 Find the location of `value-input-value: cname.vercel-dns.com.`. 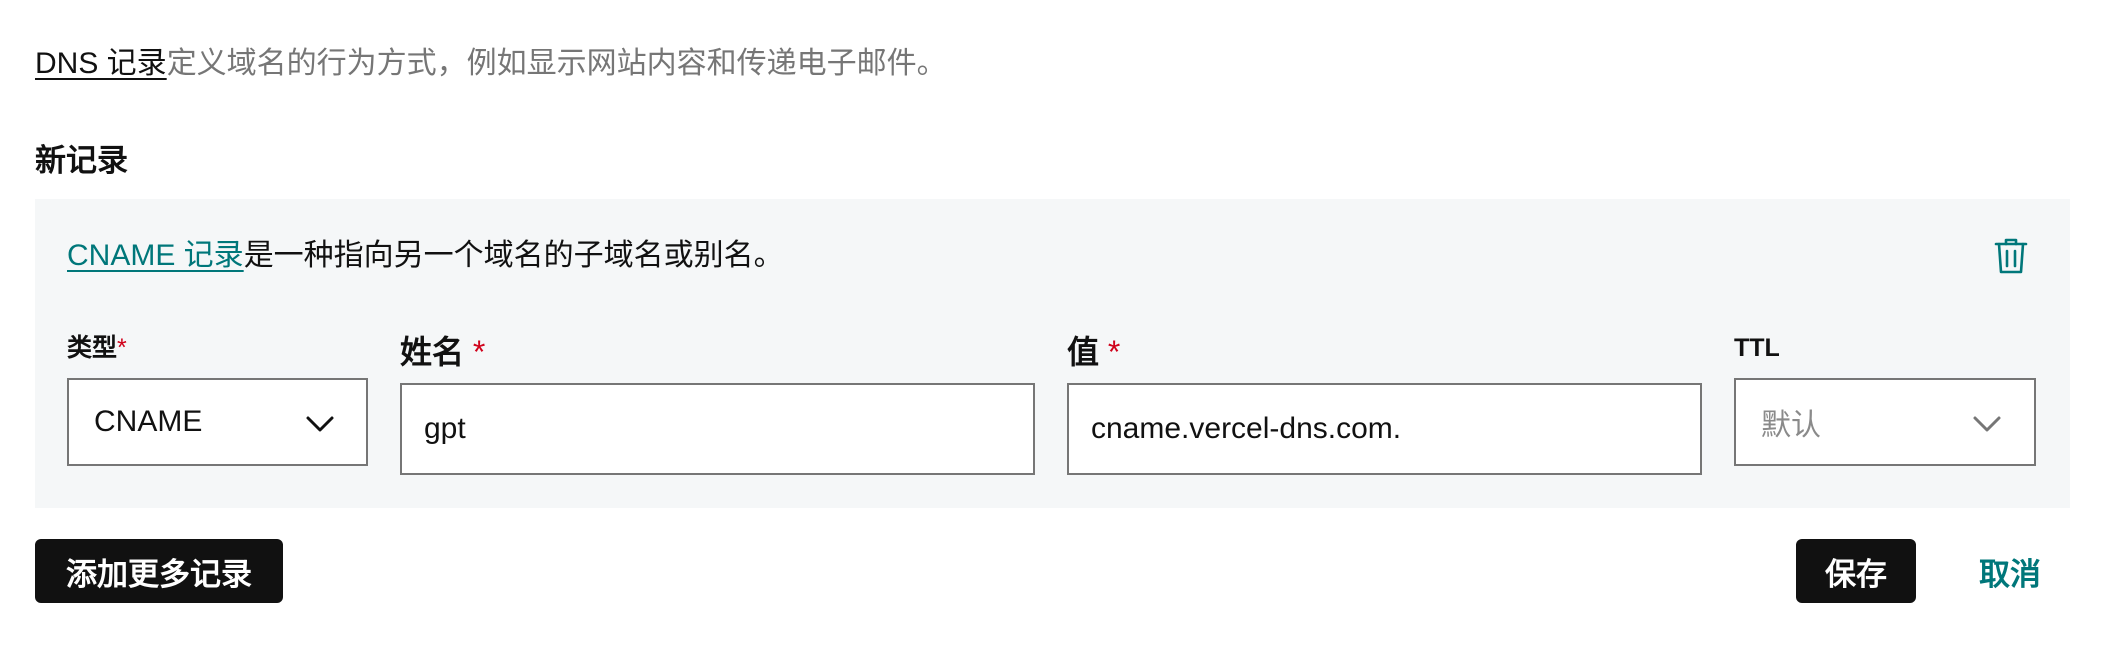

value-input-value: cname.vercel-dns.com. is located at coordinates (1246, 428).